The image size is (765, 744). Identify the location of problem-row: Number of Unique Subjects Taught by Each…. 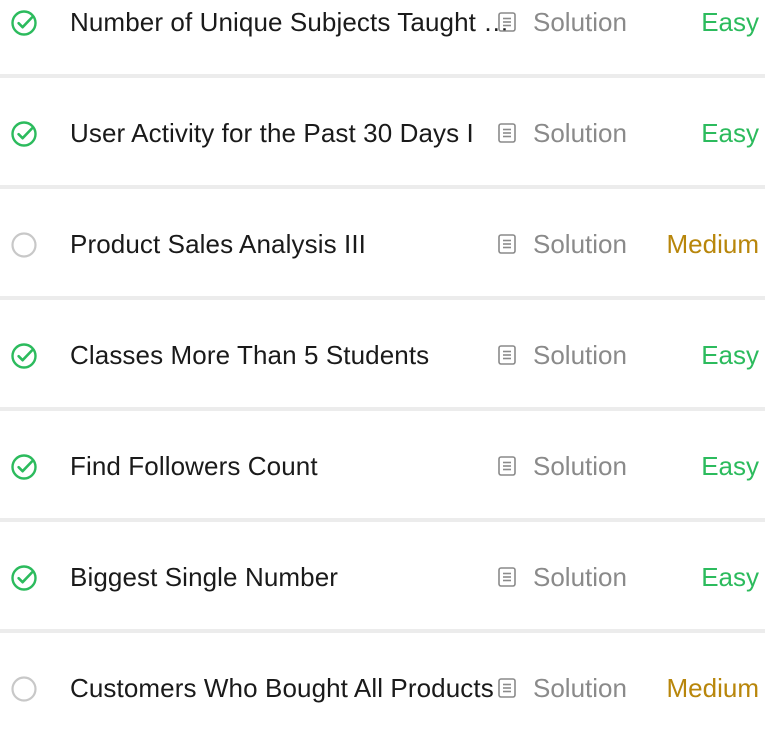
(382, 39).